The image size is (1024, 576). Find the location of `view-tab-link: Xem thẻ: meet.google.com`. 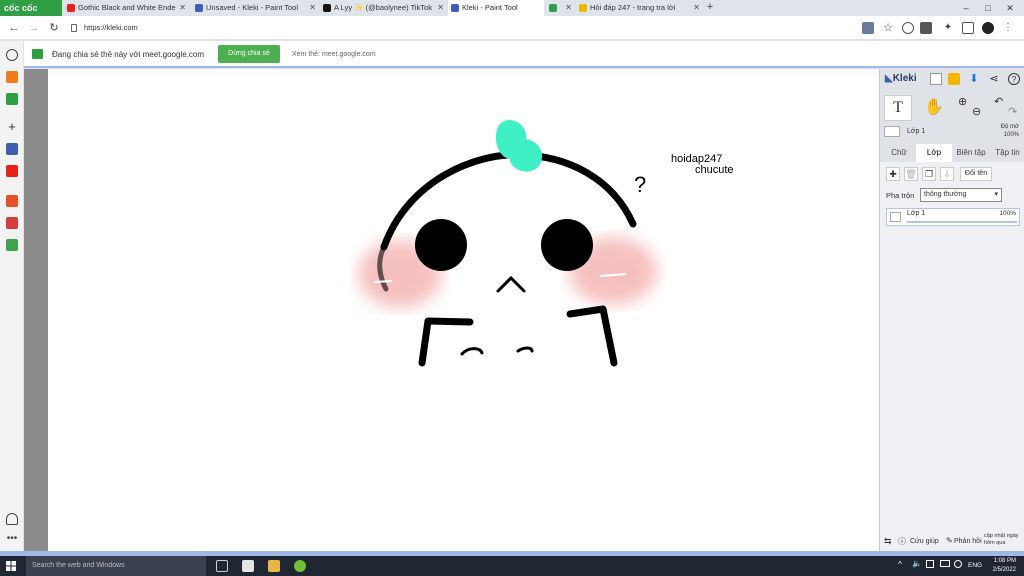

view-tab-link: Xem thẻ: meet.google.com is located at coordinates (334, 54).